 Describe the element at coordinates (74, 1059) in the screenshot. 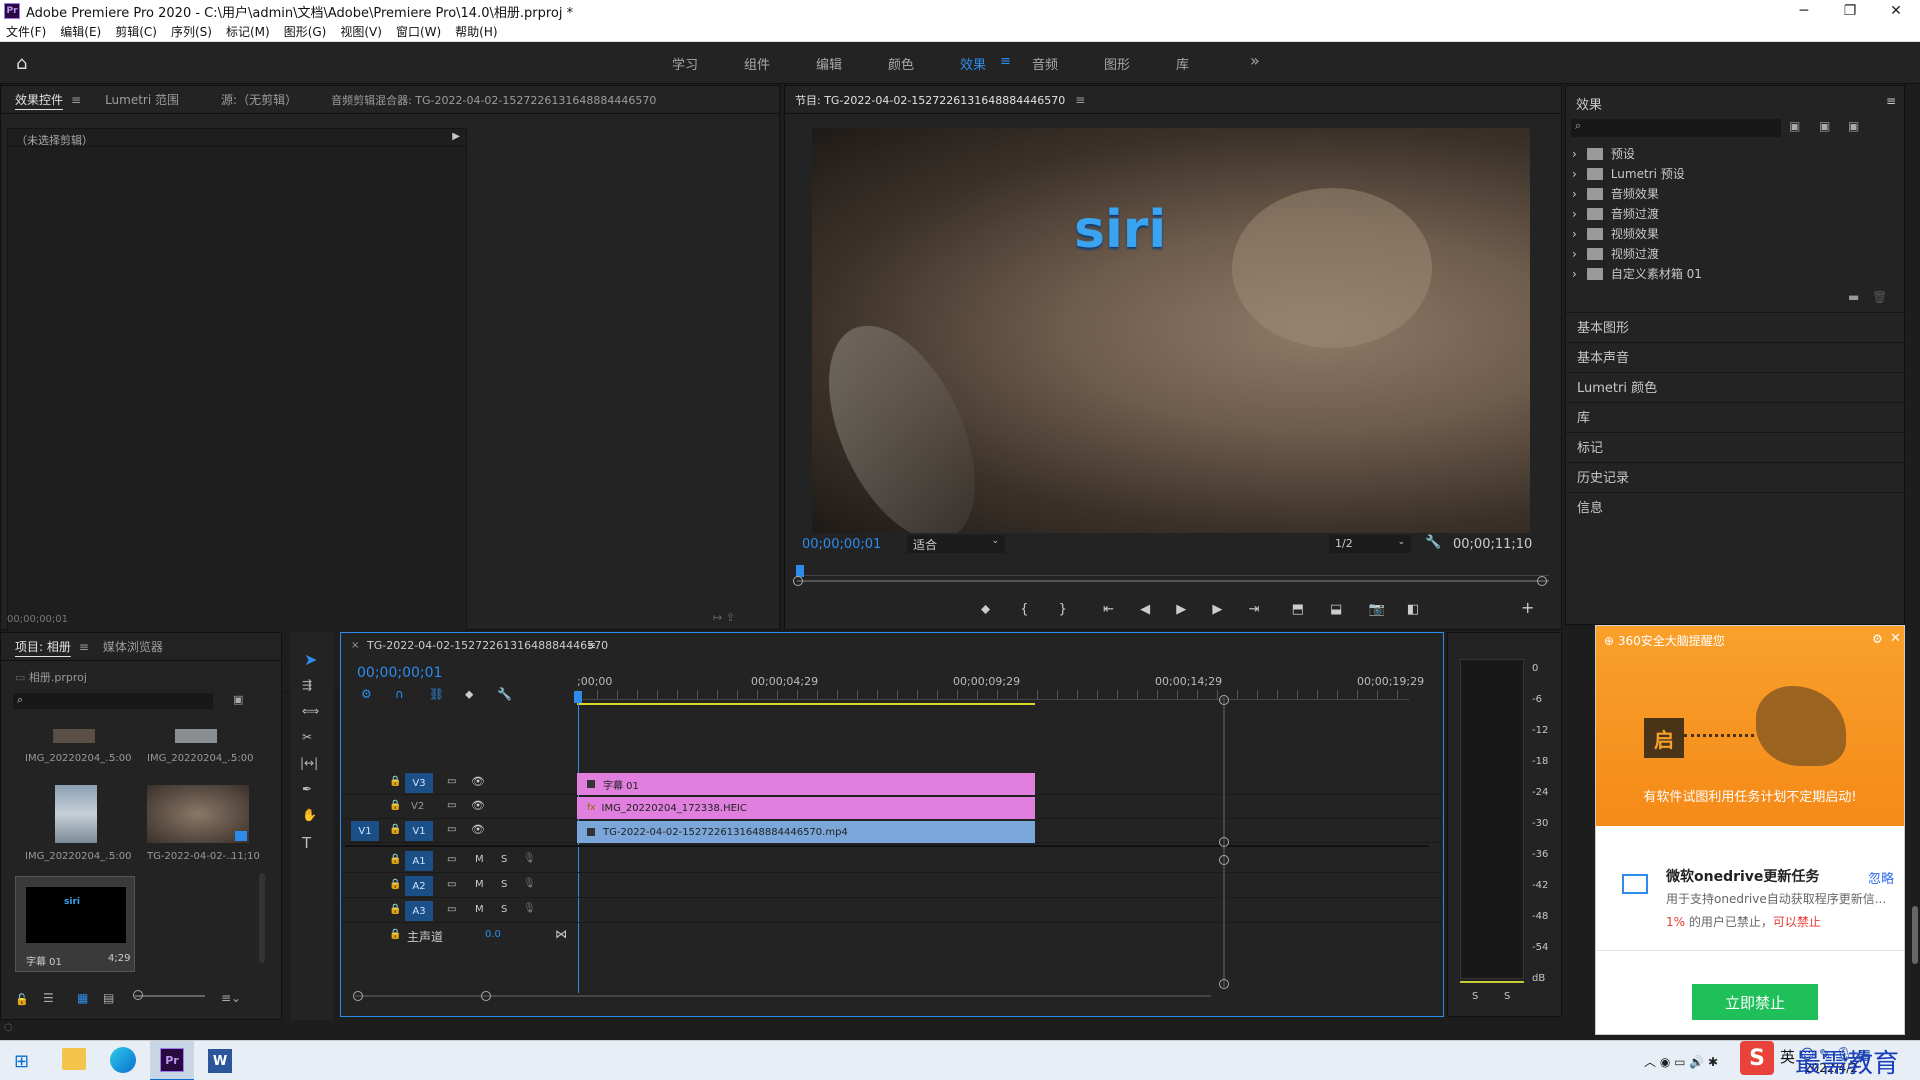

I see `file-explorer-icon` at that location.